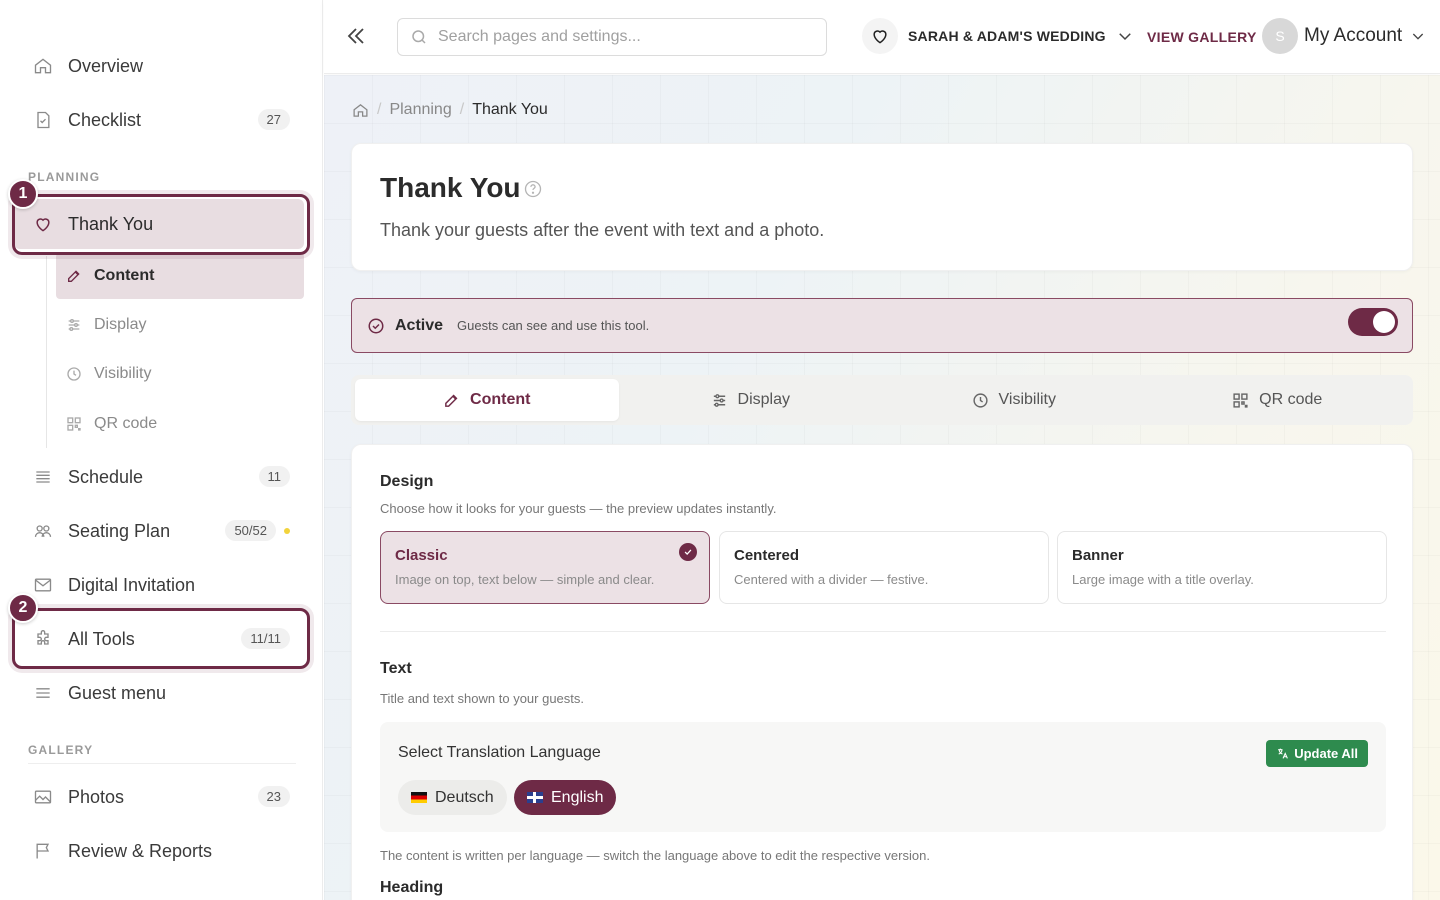 Image resolution: width=1440 pixels, height=900 pixels. Describe the element at coordinates (287, 531) in the screenshot. I see `status-dot` at that location.